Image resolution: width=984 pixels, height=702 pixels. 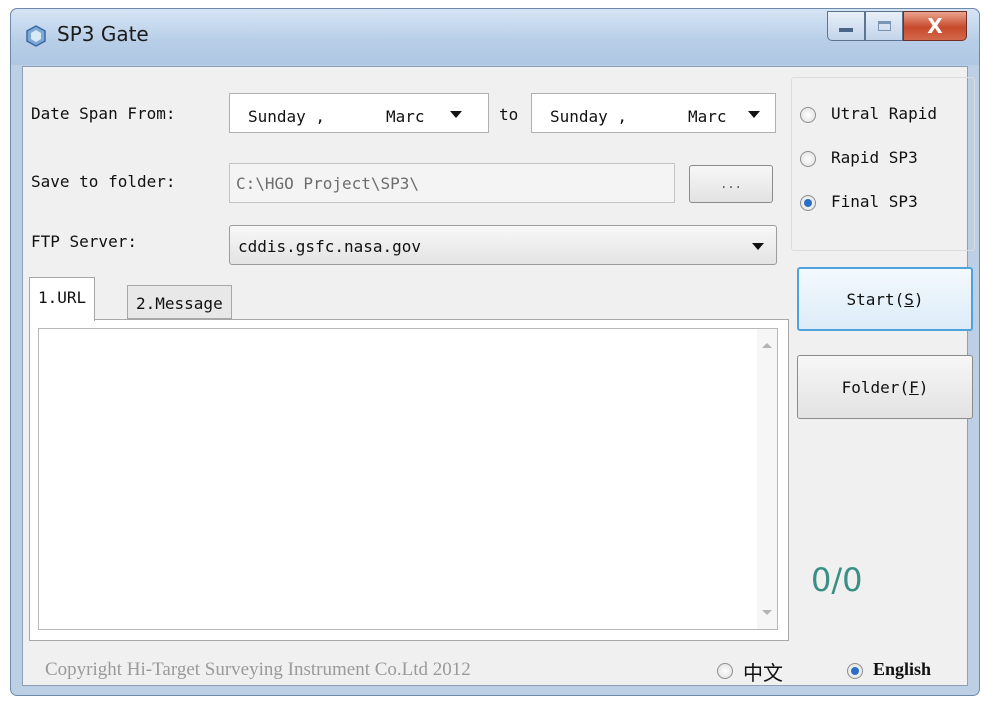 What do you see at coordinates (707, 116) in the screenshot?
I see `to-month-text: Marc` at bounding box center [707, 116].